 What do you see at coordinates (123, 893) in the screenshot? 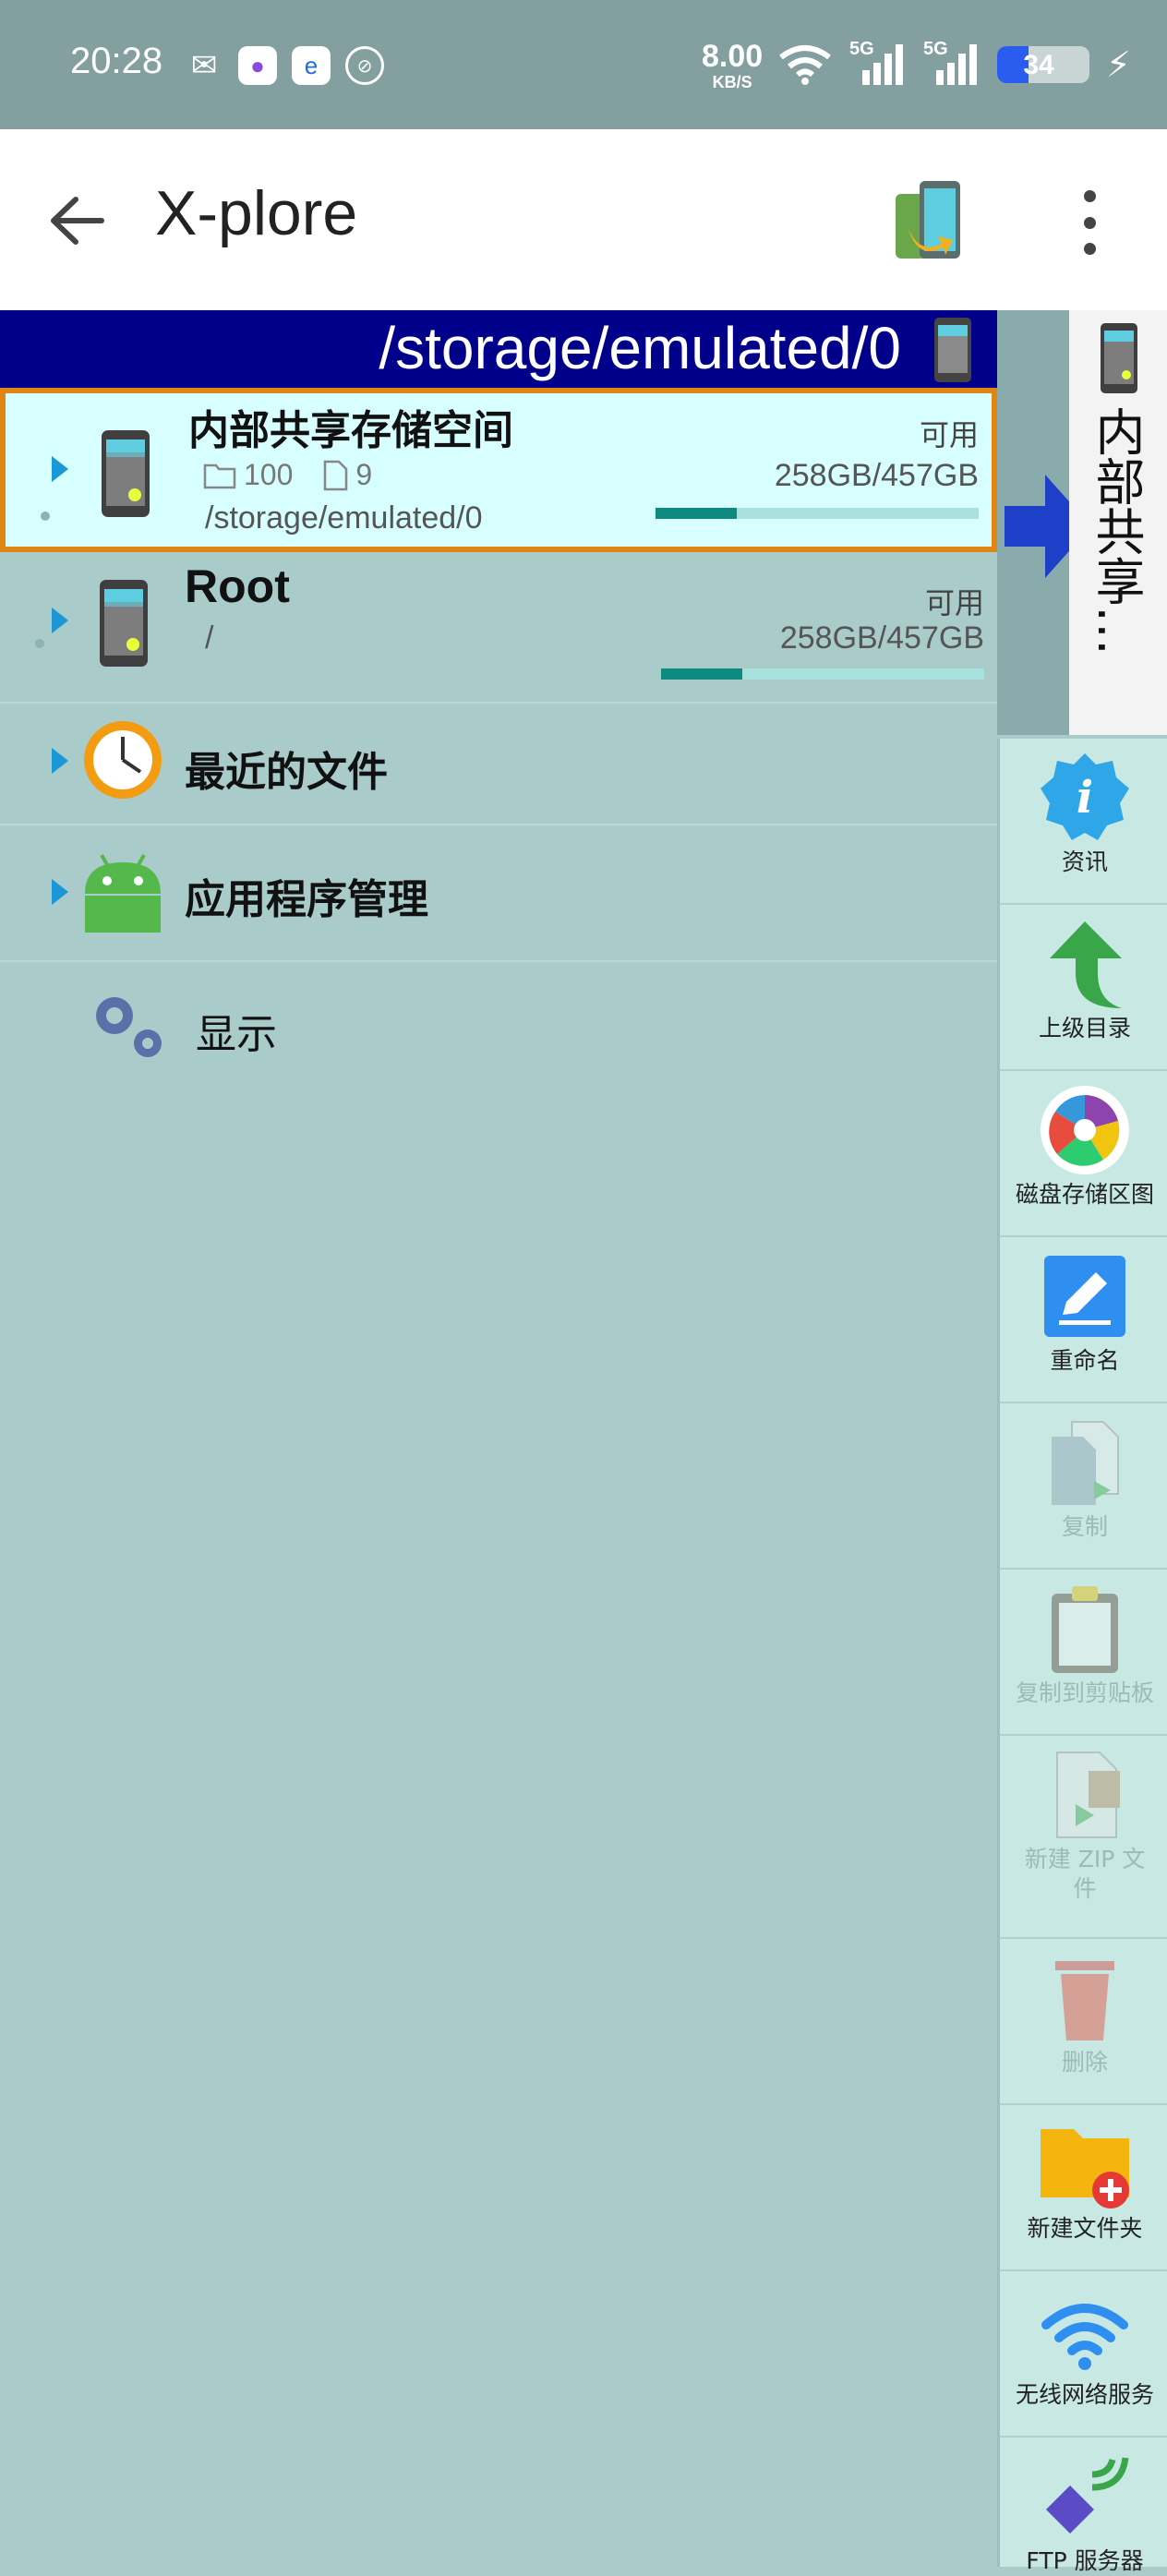
I see `android-icon` at bounding box center [123, 893].